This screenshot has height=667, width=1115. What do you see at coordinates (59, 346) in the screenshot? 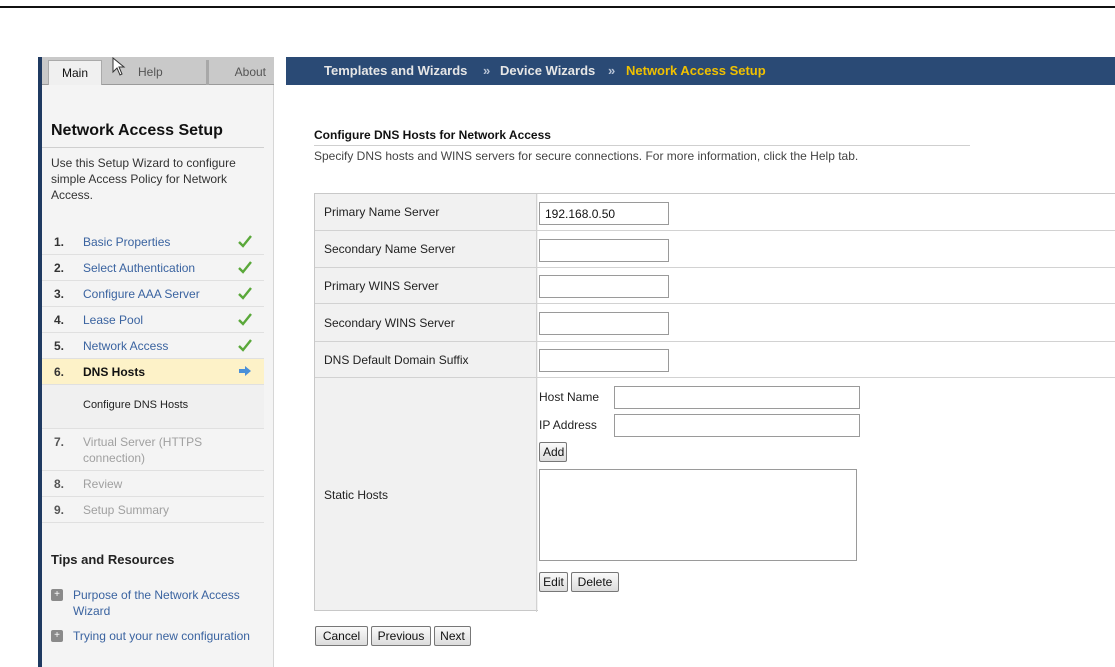
I see `step-number: 5.` at bounding box center [59, 346].